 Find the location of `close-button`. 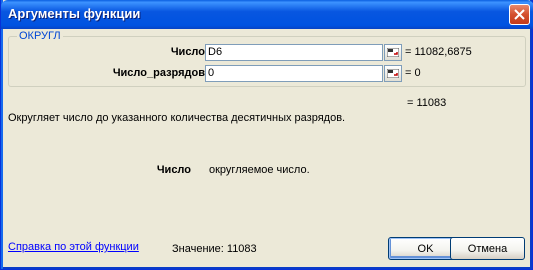

close-button is located at coordinates (519, 14).